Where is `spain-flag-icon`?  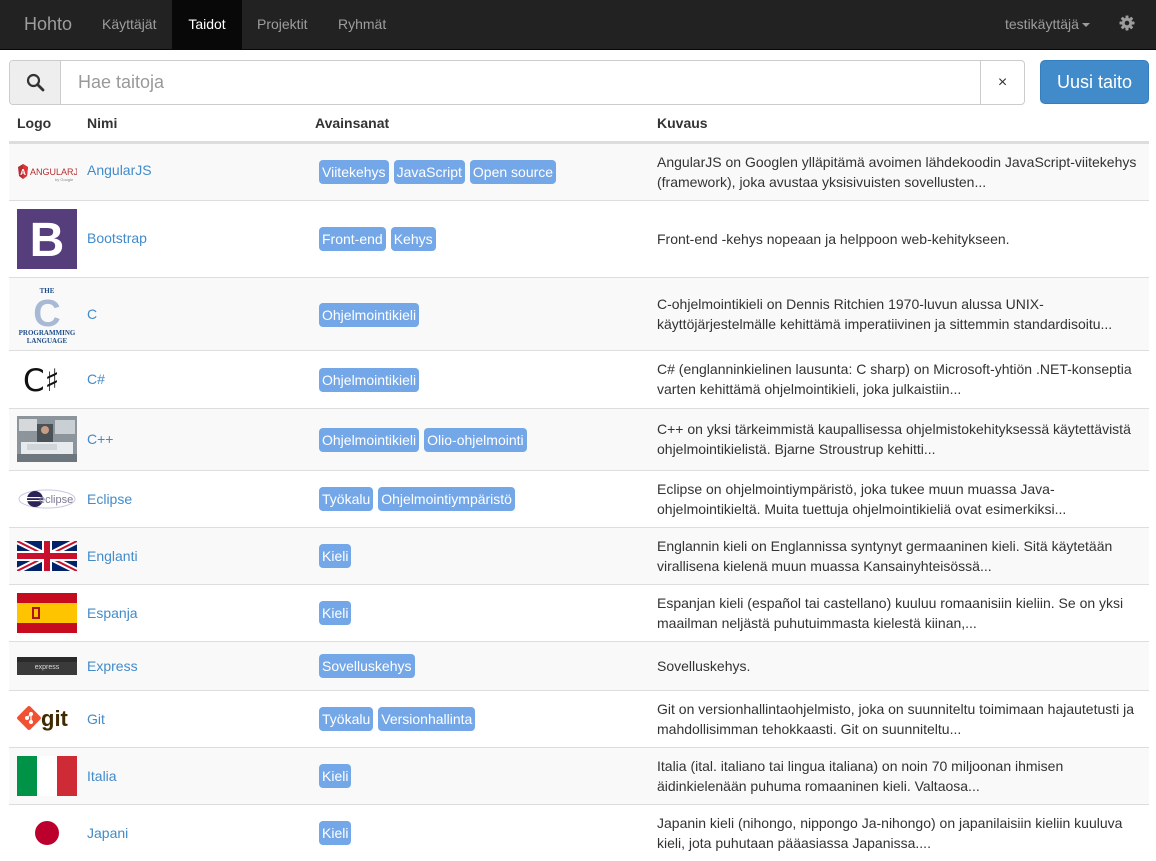
spain-flag-icon is located at coordinates (47, 613).